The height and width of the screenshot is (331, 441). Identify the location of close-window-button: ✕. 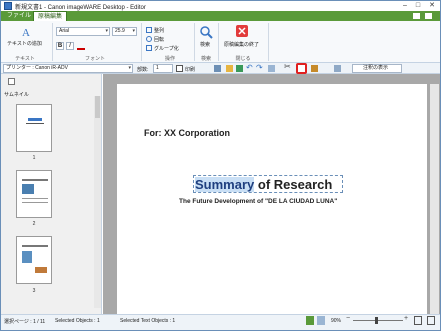
(432, 6).